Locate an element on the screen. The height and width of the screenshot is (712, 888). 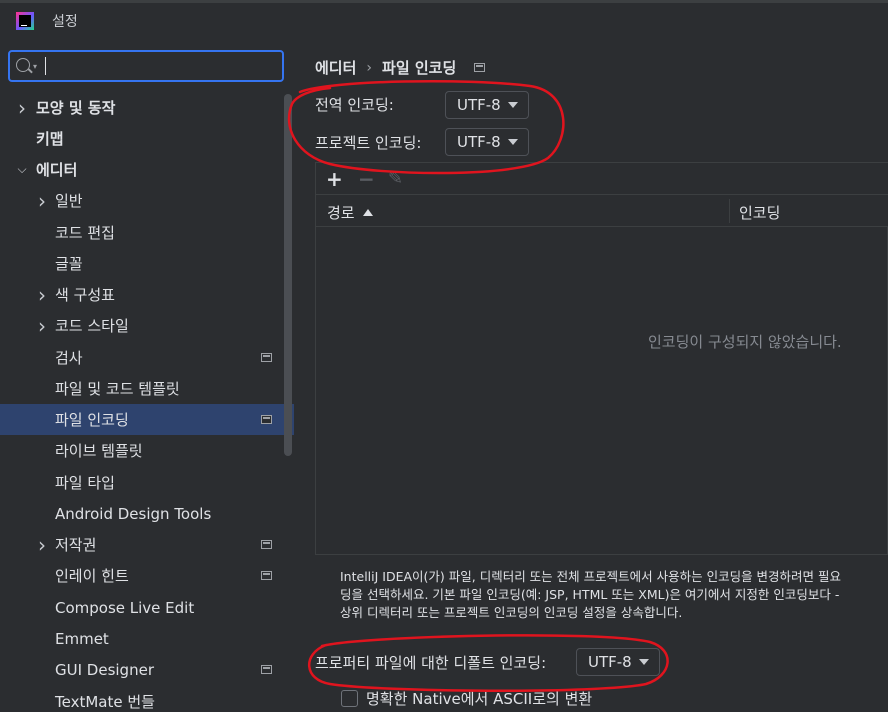
intellij-app-icon is located at coordinates (25, 20).